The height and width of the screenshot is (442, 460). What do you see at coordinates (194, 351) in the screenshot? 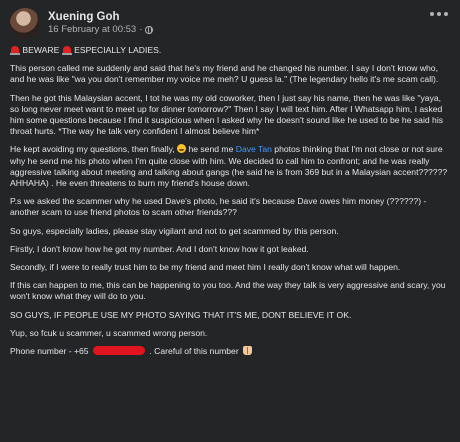
I see `careful-text: . Careful of this number` at bounding box center [194, 351].